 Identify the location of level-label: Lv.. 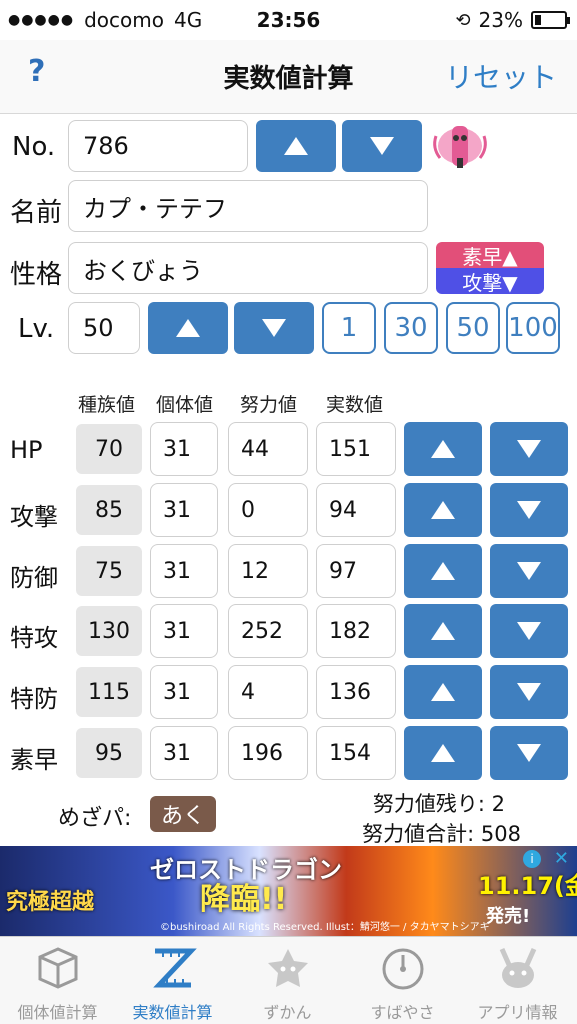
(36, 329).